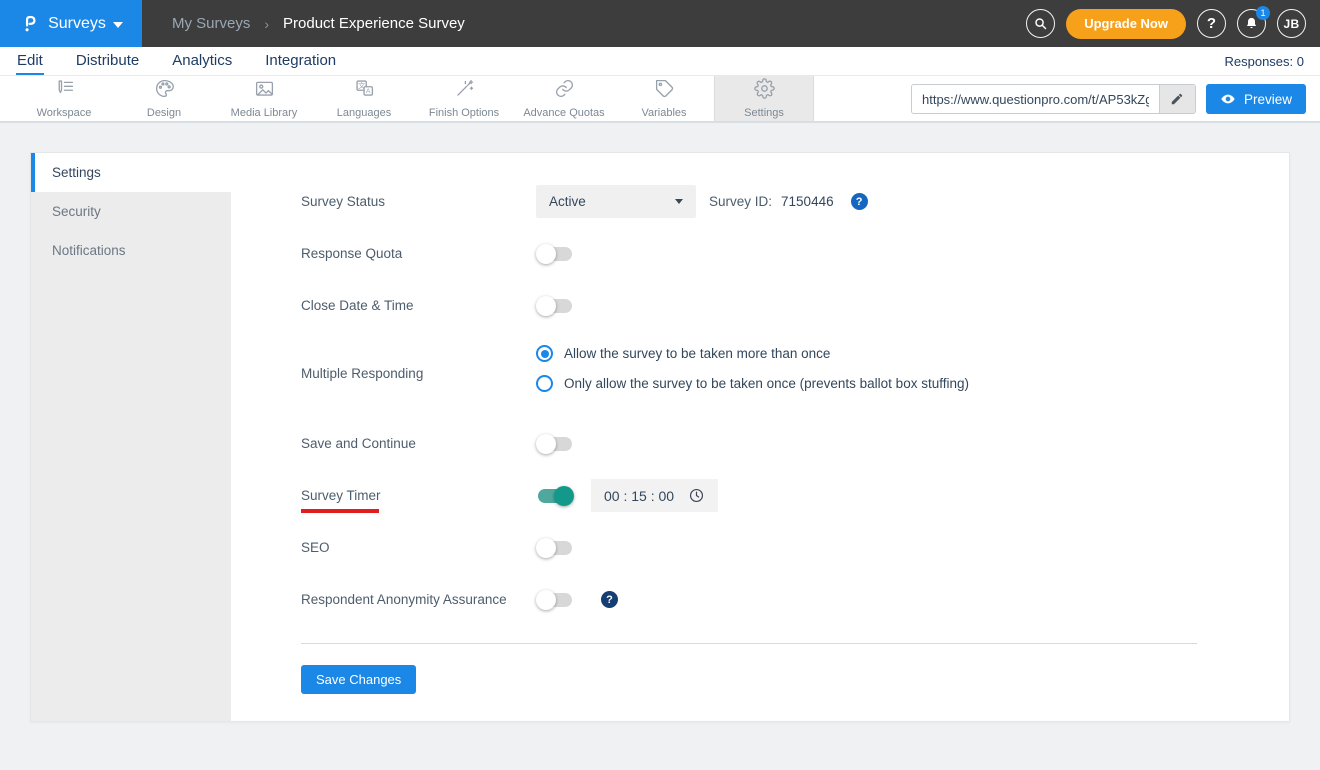 The height and width of the screenshot is (770, 1320). I want to click on gear-icon, so click(764, 91).